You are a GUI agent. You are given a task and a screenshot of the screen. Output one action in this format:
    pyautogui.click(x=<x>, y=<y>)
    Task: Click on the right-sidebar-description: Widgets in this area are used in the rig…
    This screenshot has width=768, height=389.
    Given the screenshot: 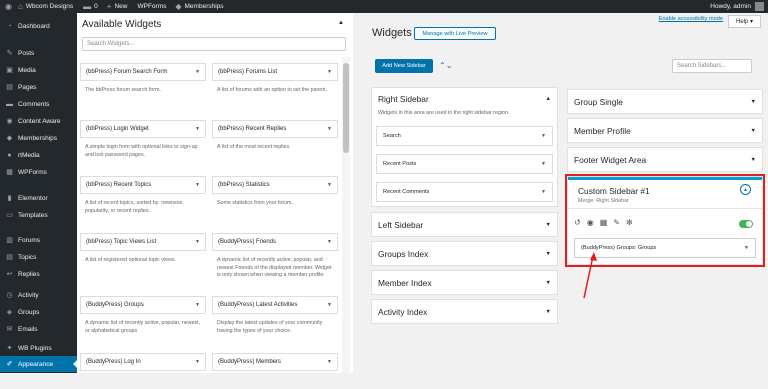 What is the action you would take?
    pyautogui.click(x=444, y=113)
    